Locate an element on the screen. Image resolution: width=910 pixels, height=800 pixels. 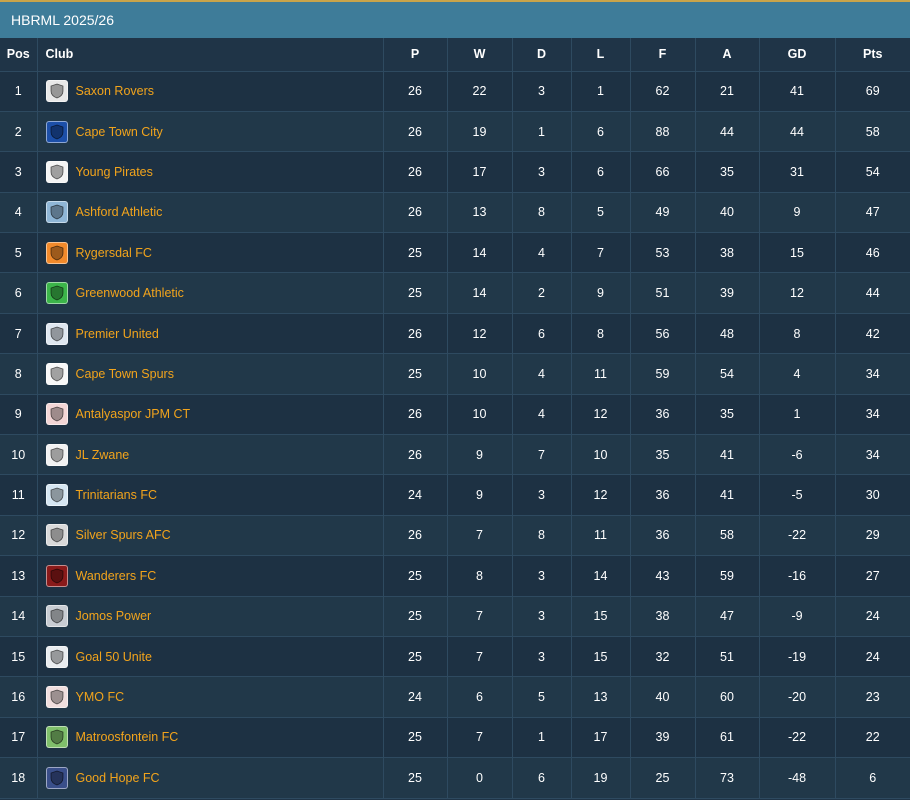
club-link: Cape Town Spurs is located at coordinates (125, 374).